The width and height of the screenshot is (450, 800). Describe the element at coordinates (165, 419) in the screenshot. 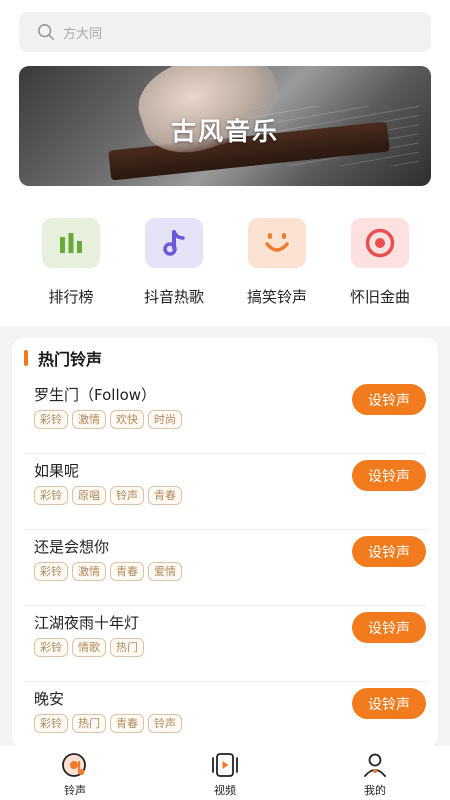

I see `tag: 时尚` at that location.